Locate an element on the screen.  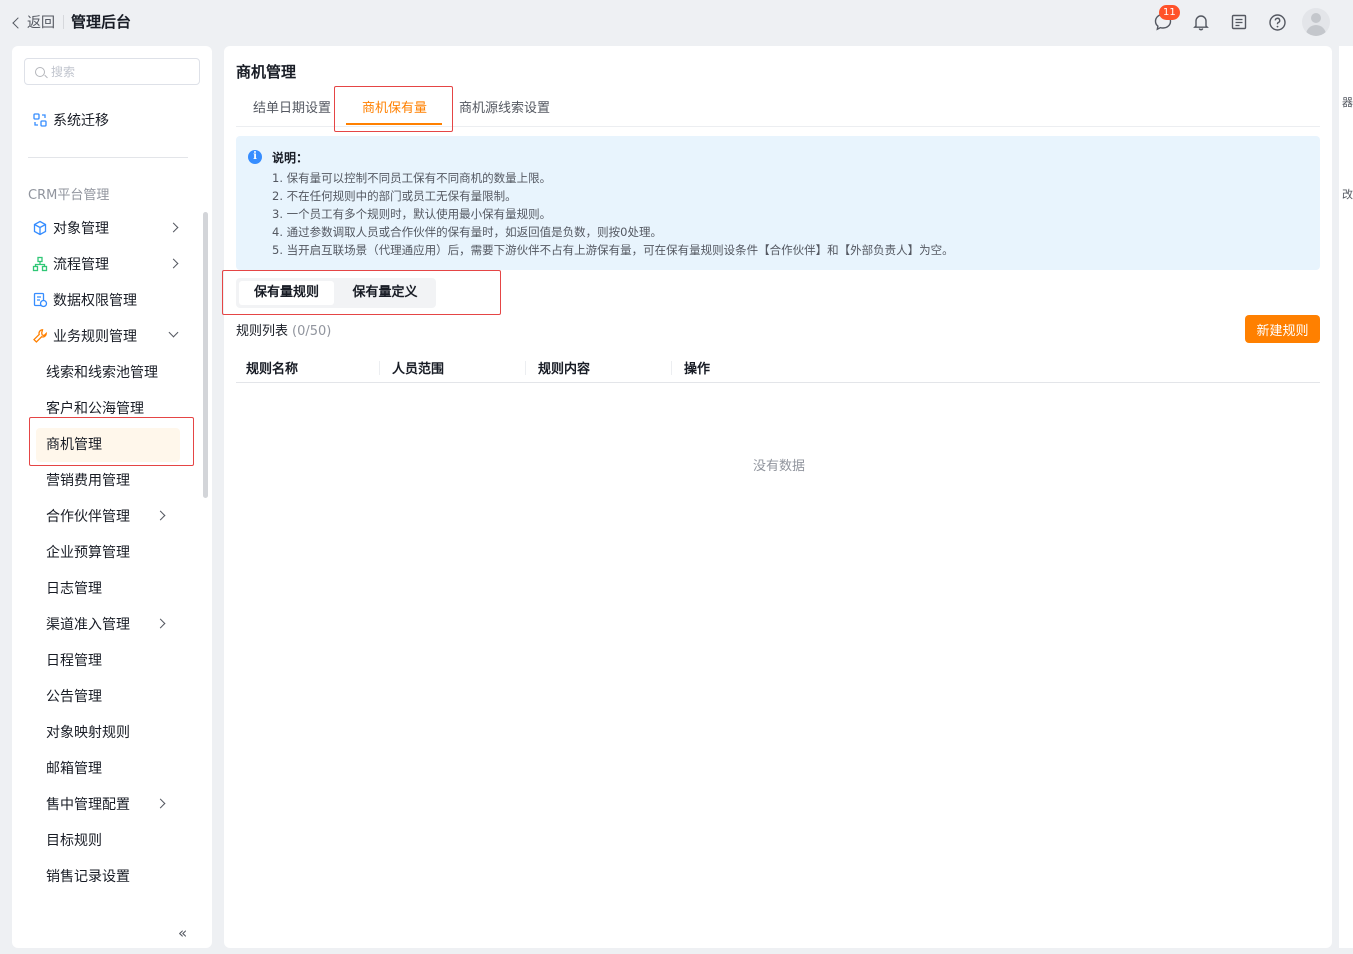
rule-list-count: (0/50) is located at coordinates (312, 331).